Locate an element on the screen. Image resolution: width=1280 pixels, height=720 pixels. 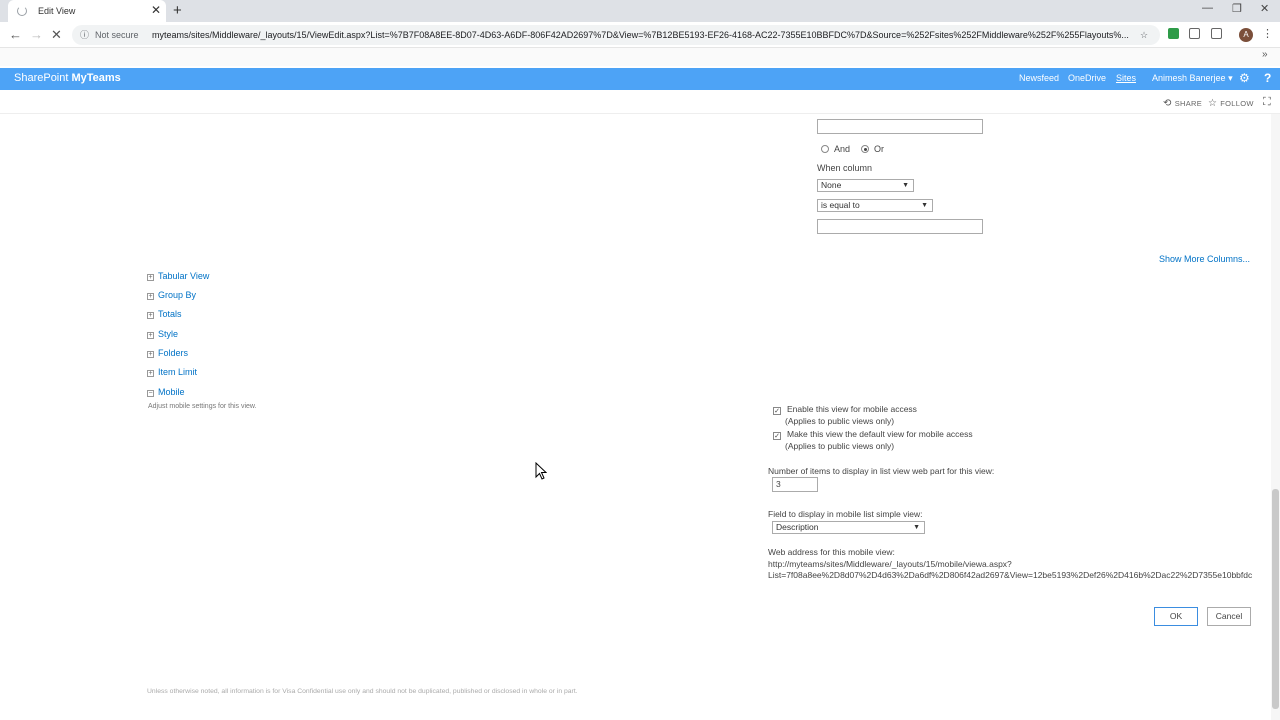
follow-button: ☆ FOLLOW is located at coordinates (1231, 103).